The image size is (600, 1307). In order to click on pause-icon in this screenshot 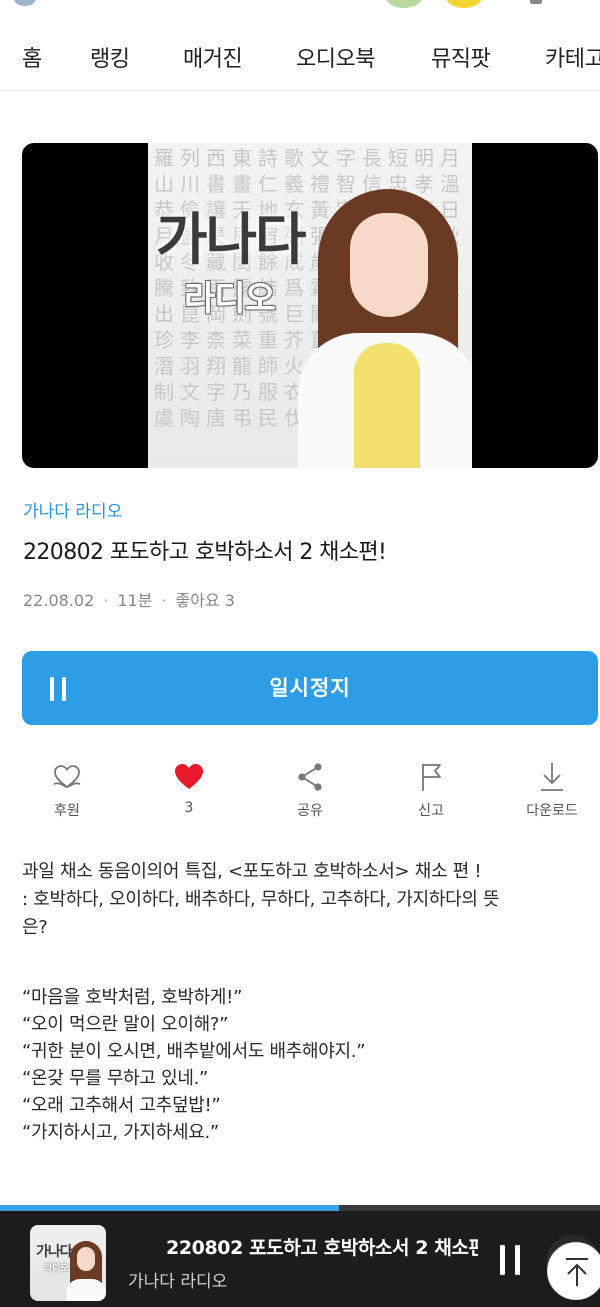, I will do `click(502, 1260)`.